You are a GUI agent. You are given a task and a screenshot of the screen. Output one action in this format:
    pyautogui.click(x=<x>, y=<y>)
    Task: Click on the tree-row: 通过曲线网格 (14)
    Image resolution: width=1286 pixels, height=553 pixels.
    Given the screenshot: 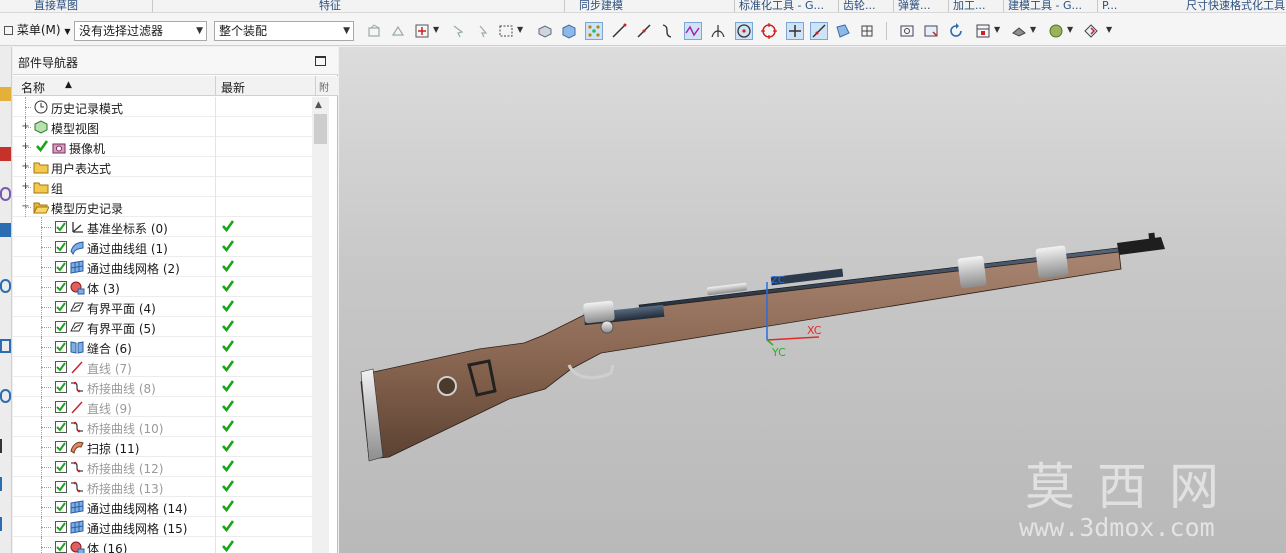 What is the action you would take?
    pyautogui.click(x=162, y=507)
    